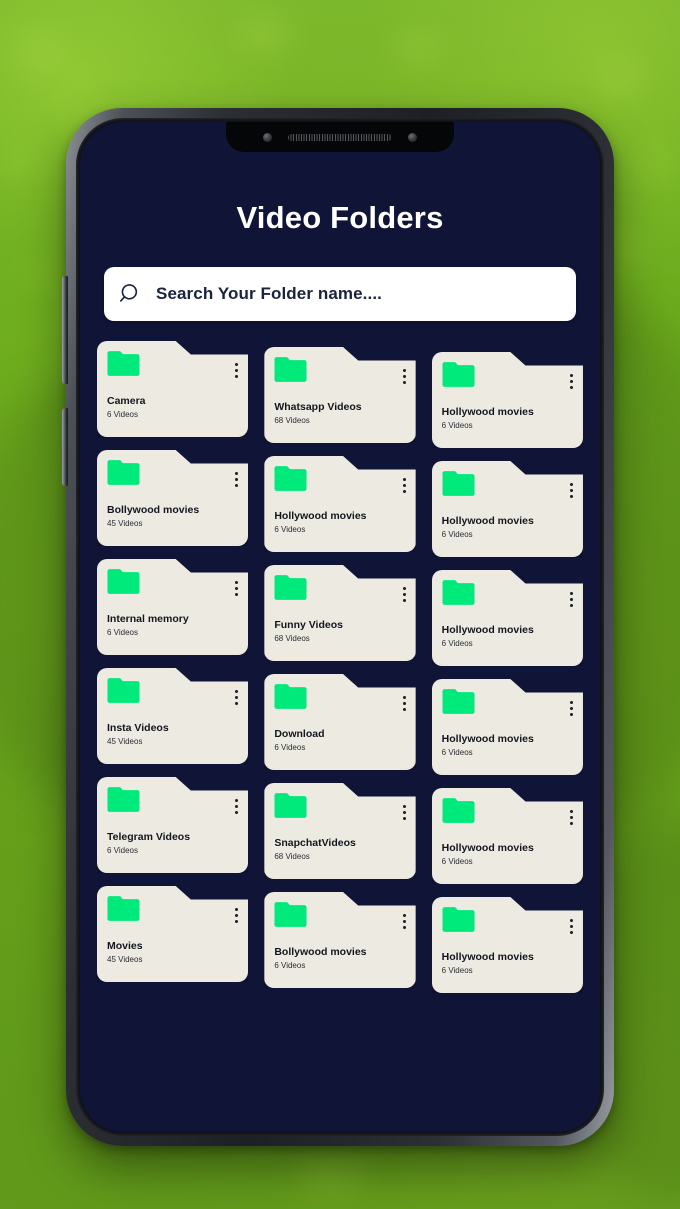  I want to click on volume-rocker-button, so click(65, 330).